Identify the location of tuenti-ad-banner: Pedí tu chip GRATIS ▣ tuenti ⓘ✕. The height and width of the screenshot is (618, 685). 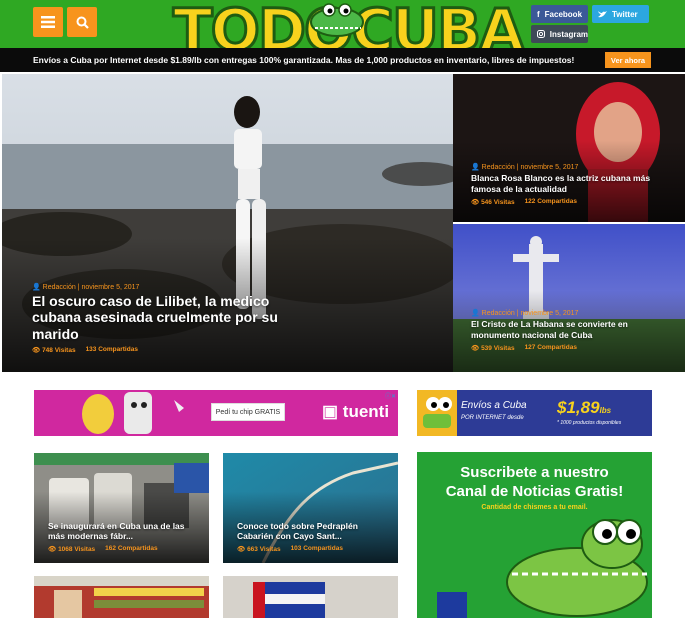
(216, 413).